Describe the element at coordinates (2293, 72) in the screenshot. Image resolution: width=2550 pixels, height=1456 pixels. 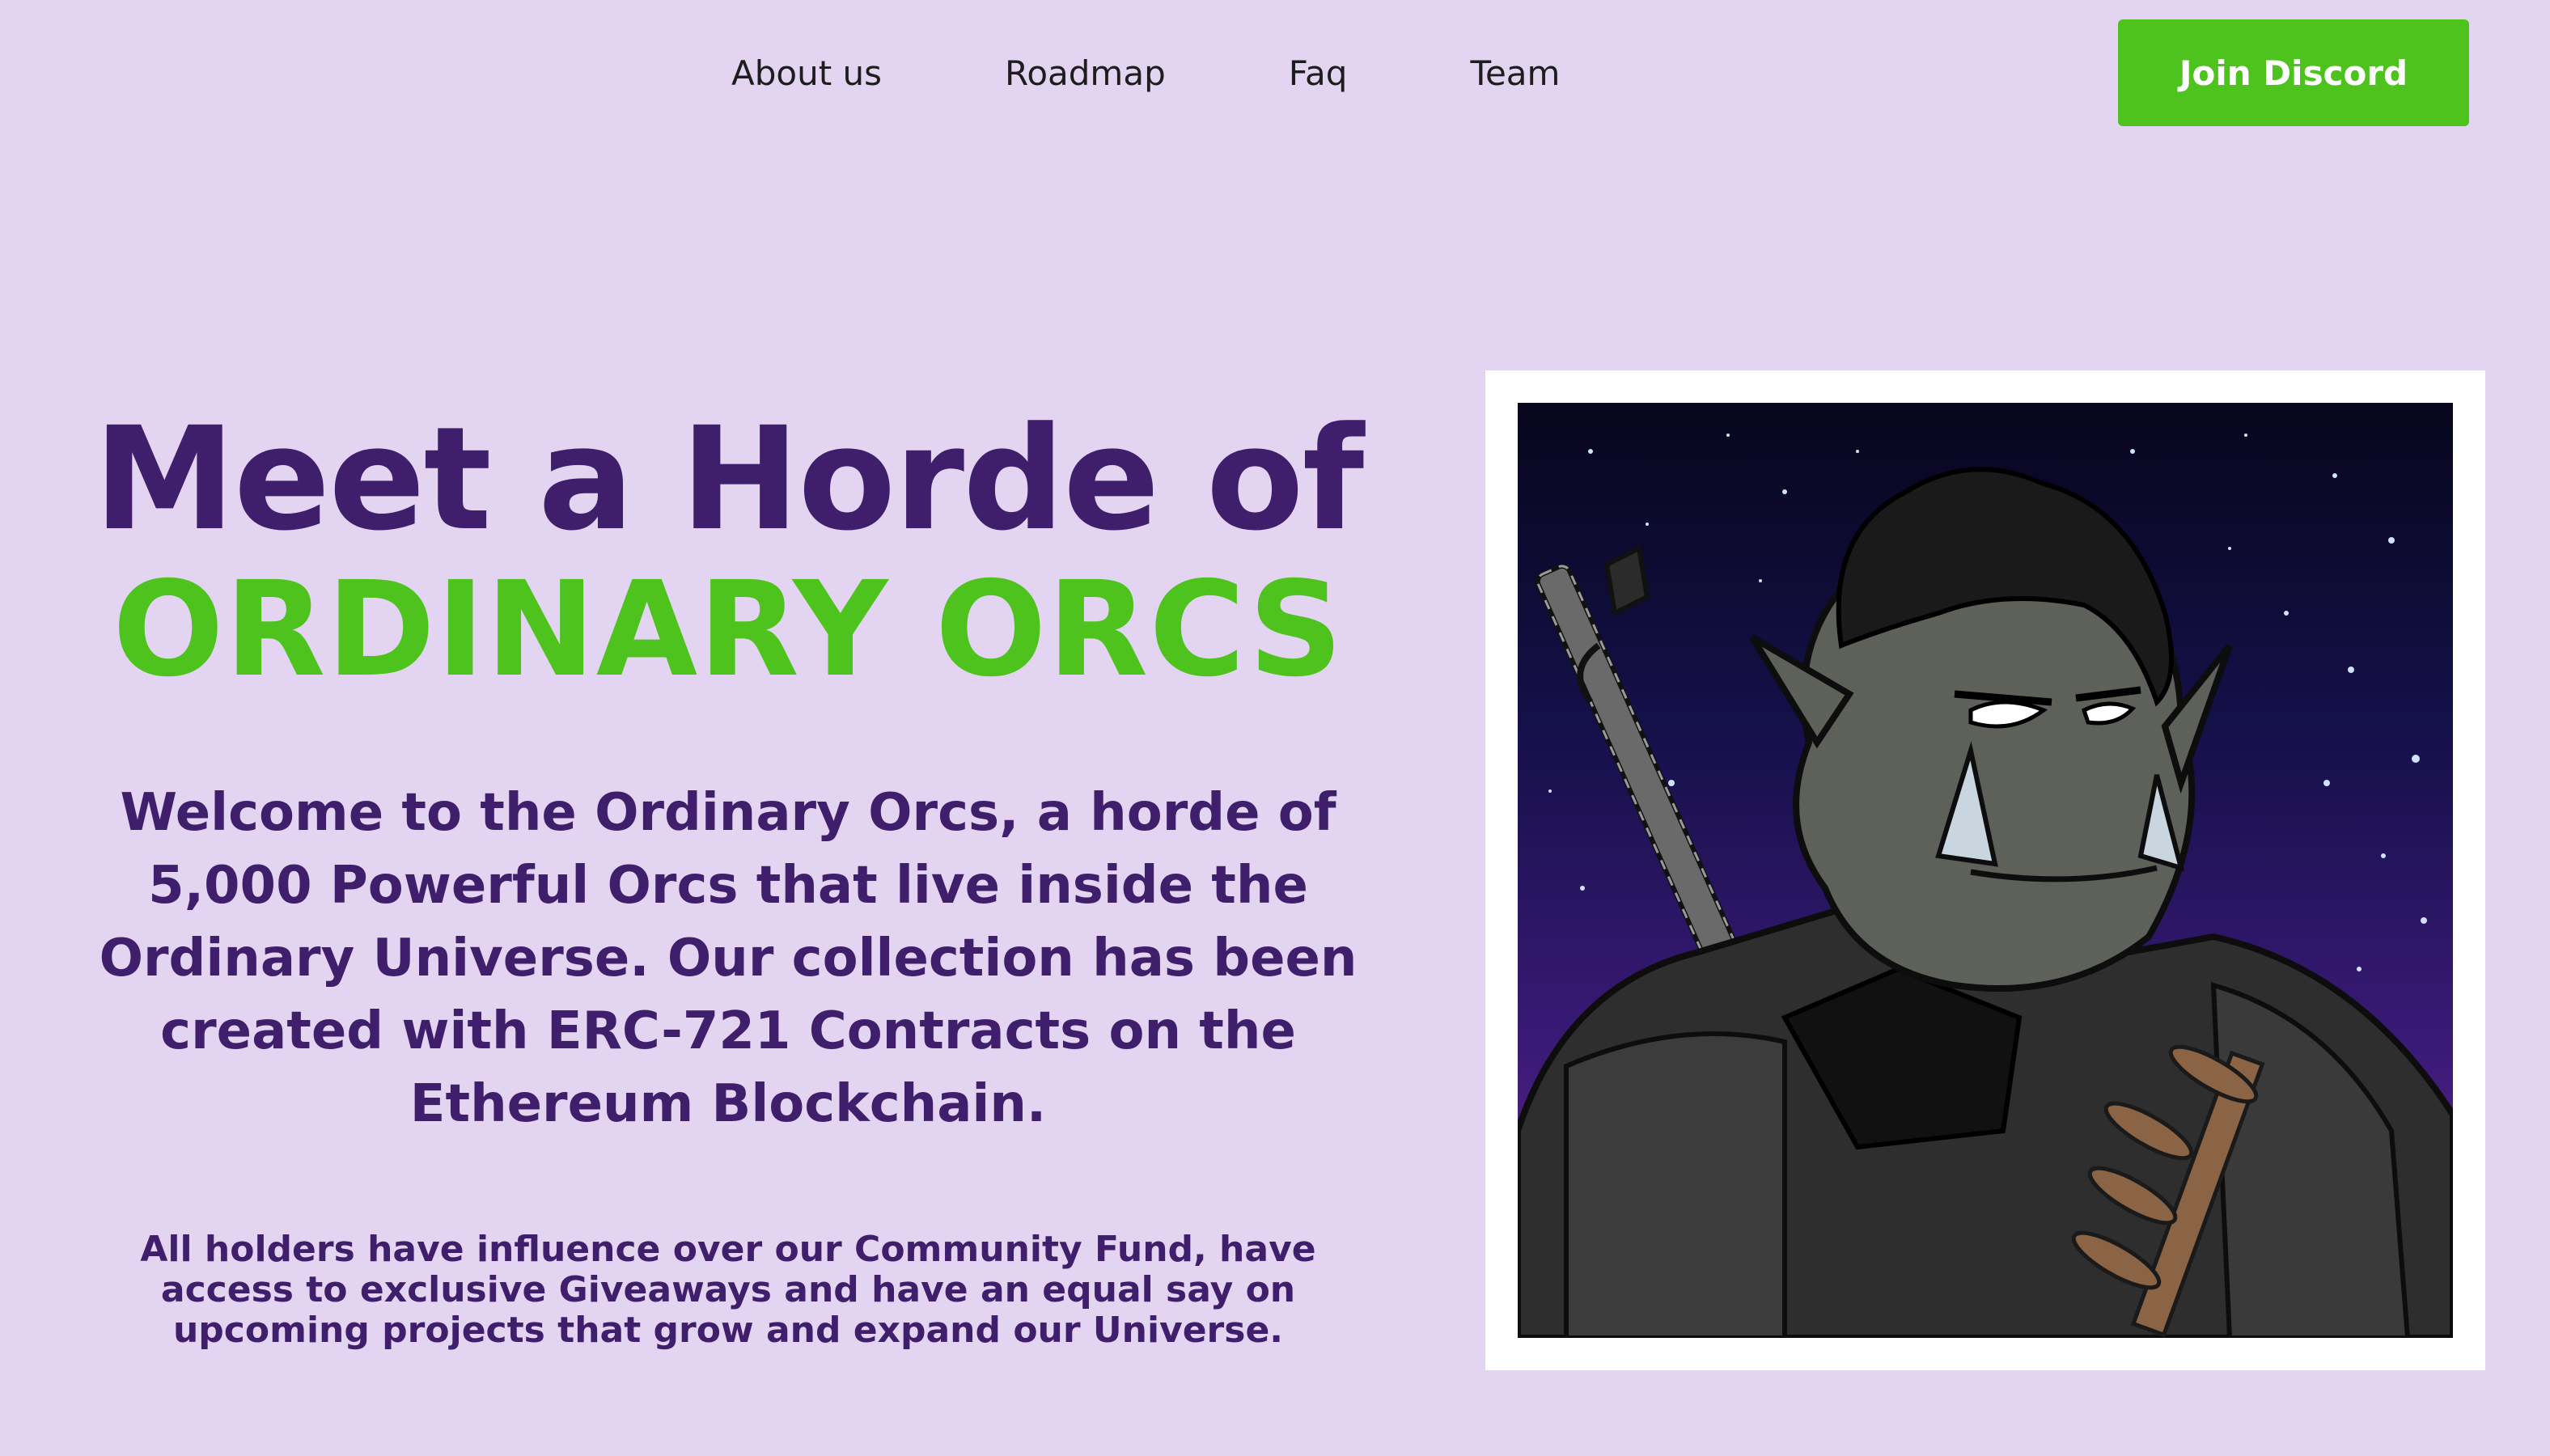
I see `join-discord-button: Join Discord` at that location.